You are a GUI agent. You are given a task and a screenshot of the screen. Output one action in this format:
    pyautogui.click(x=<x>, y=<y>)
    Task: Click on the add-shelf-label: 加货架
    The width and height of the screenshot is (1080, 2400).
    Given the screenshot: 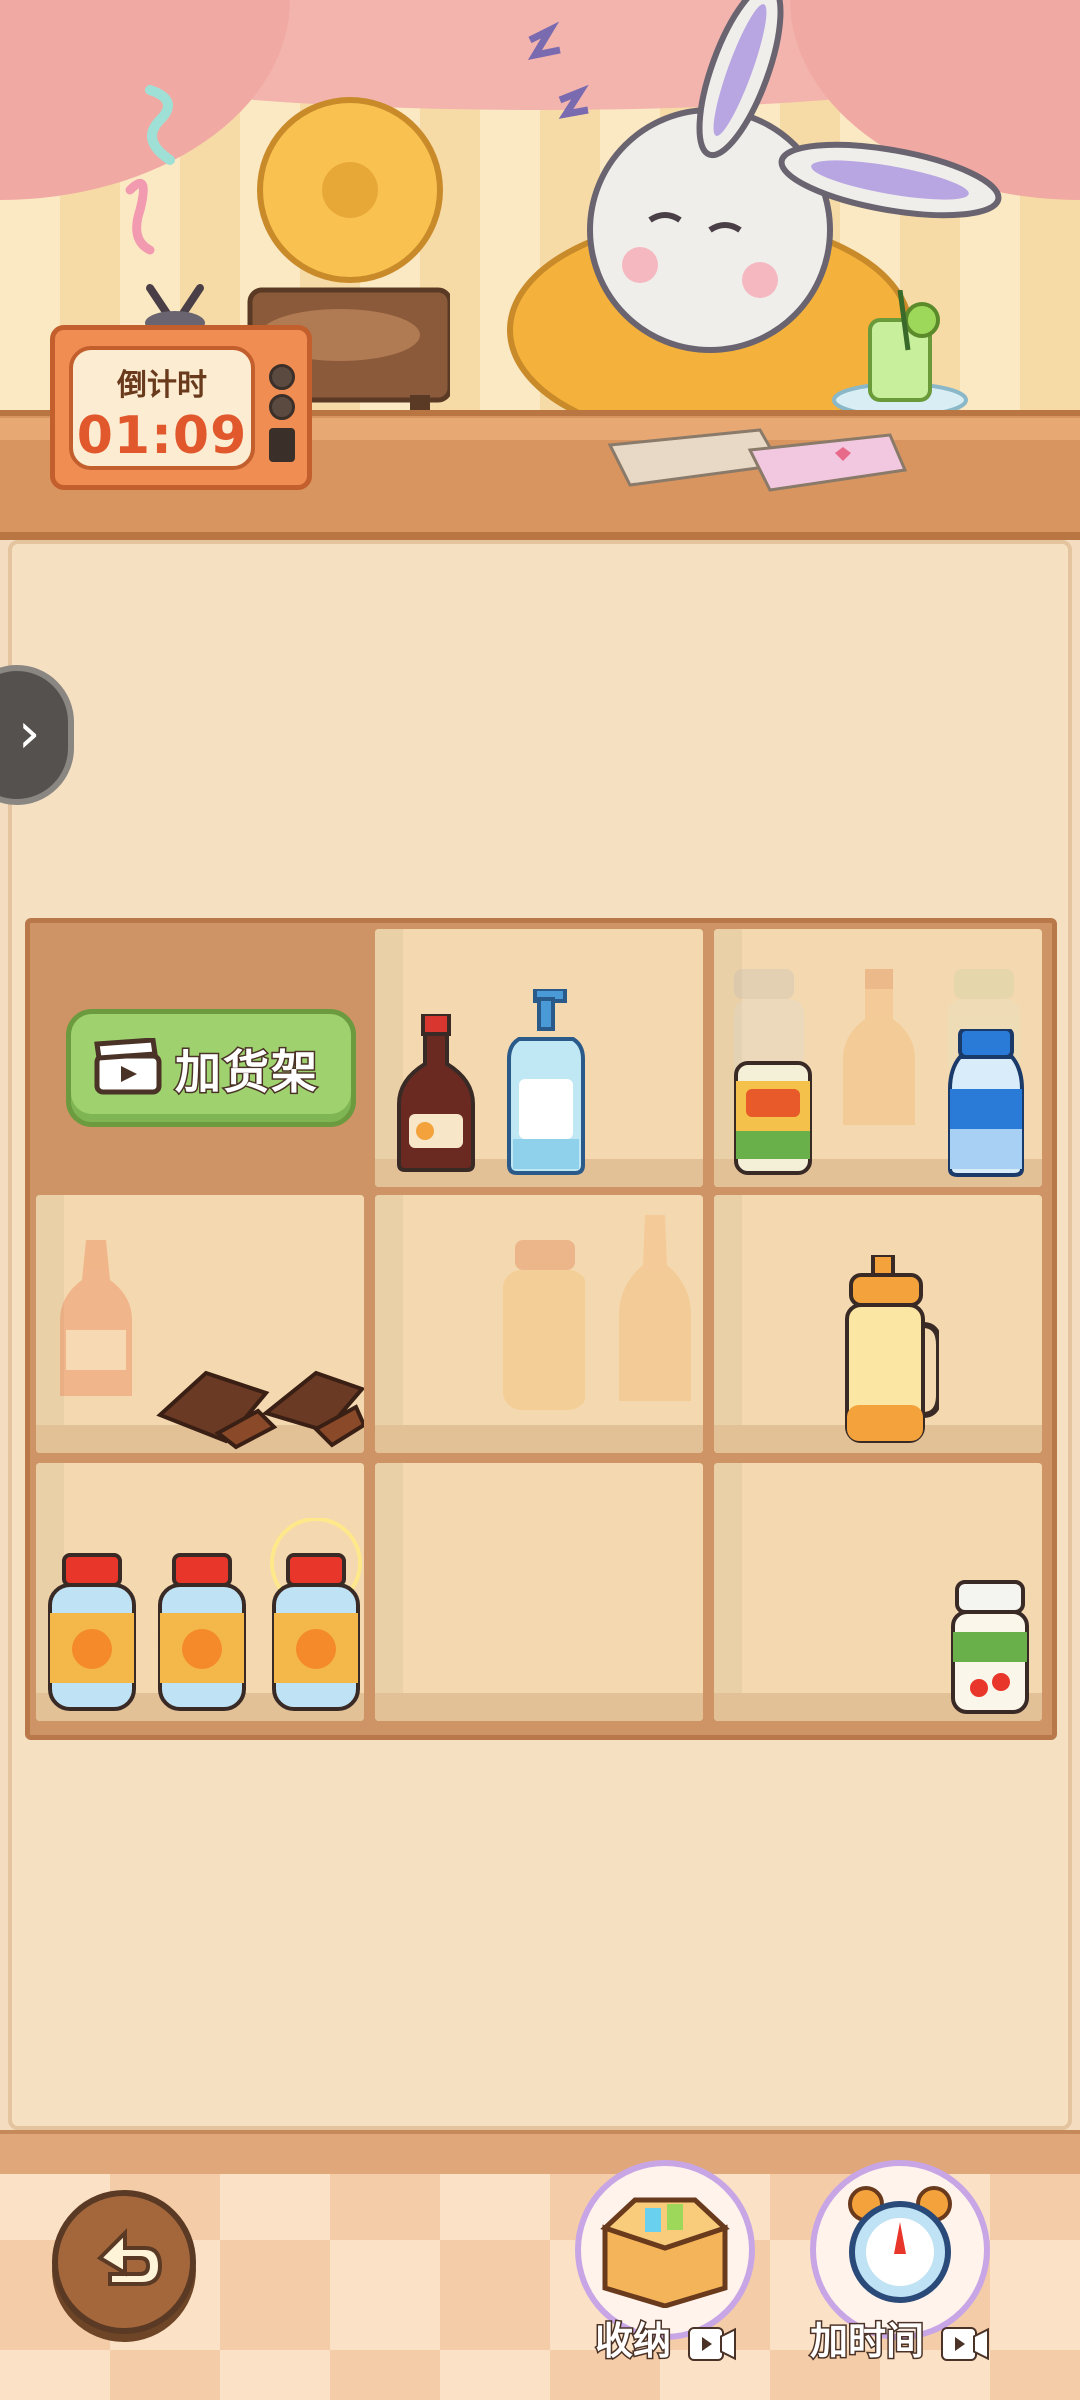 What is the action you would take?
    pyautogui.click(x=246, y=1072)
    